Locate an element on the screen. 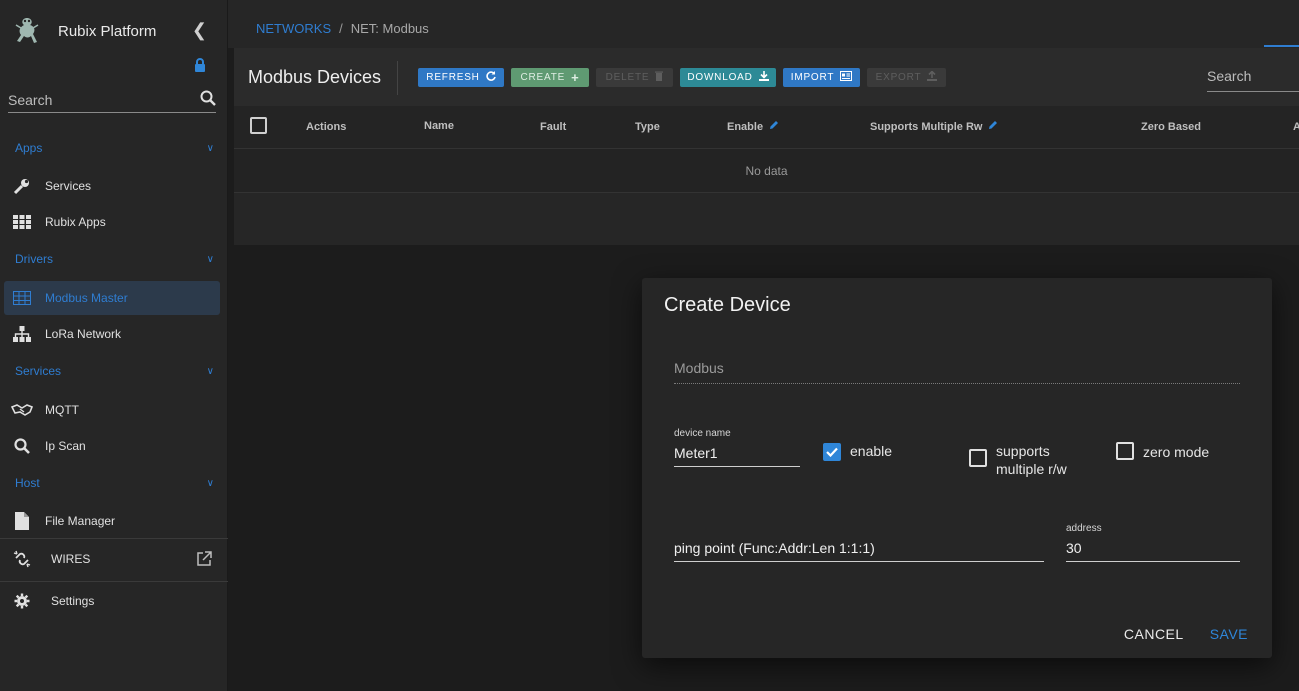 The height and width of the screenshot is (691, 1299). sidebar-search: Search is located at coordinates (112, 100).